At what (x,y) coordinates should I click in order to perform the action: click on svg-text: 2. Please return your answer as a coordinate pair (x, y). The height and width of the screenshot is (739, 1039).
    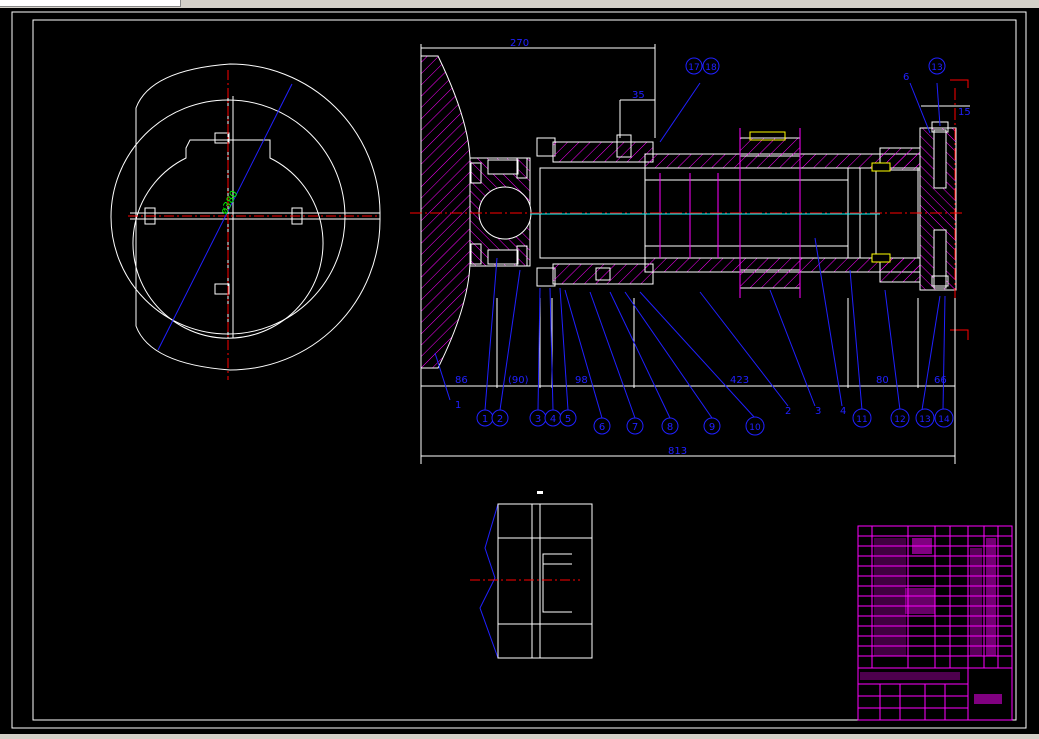
    Looking at the image, I should click on (500, 419).